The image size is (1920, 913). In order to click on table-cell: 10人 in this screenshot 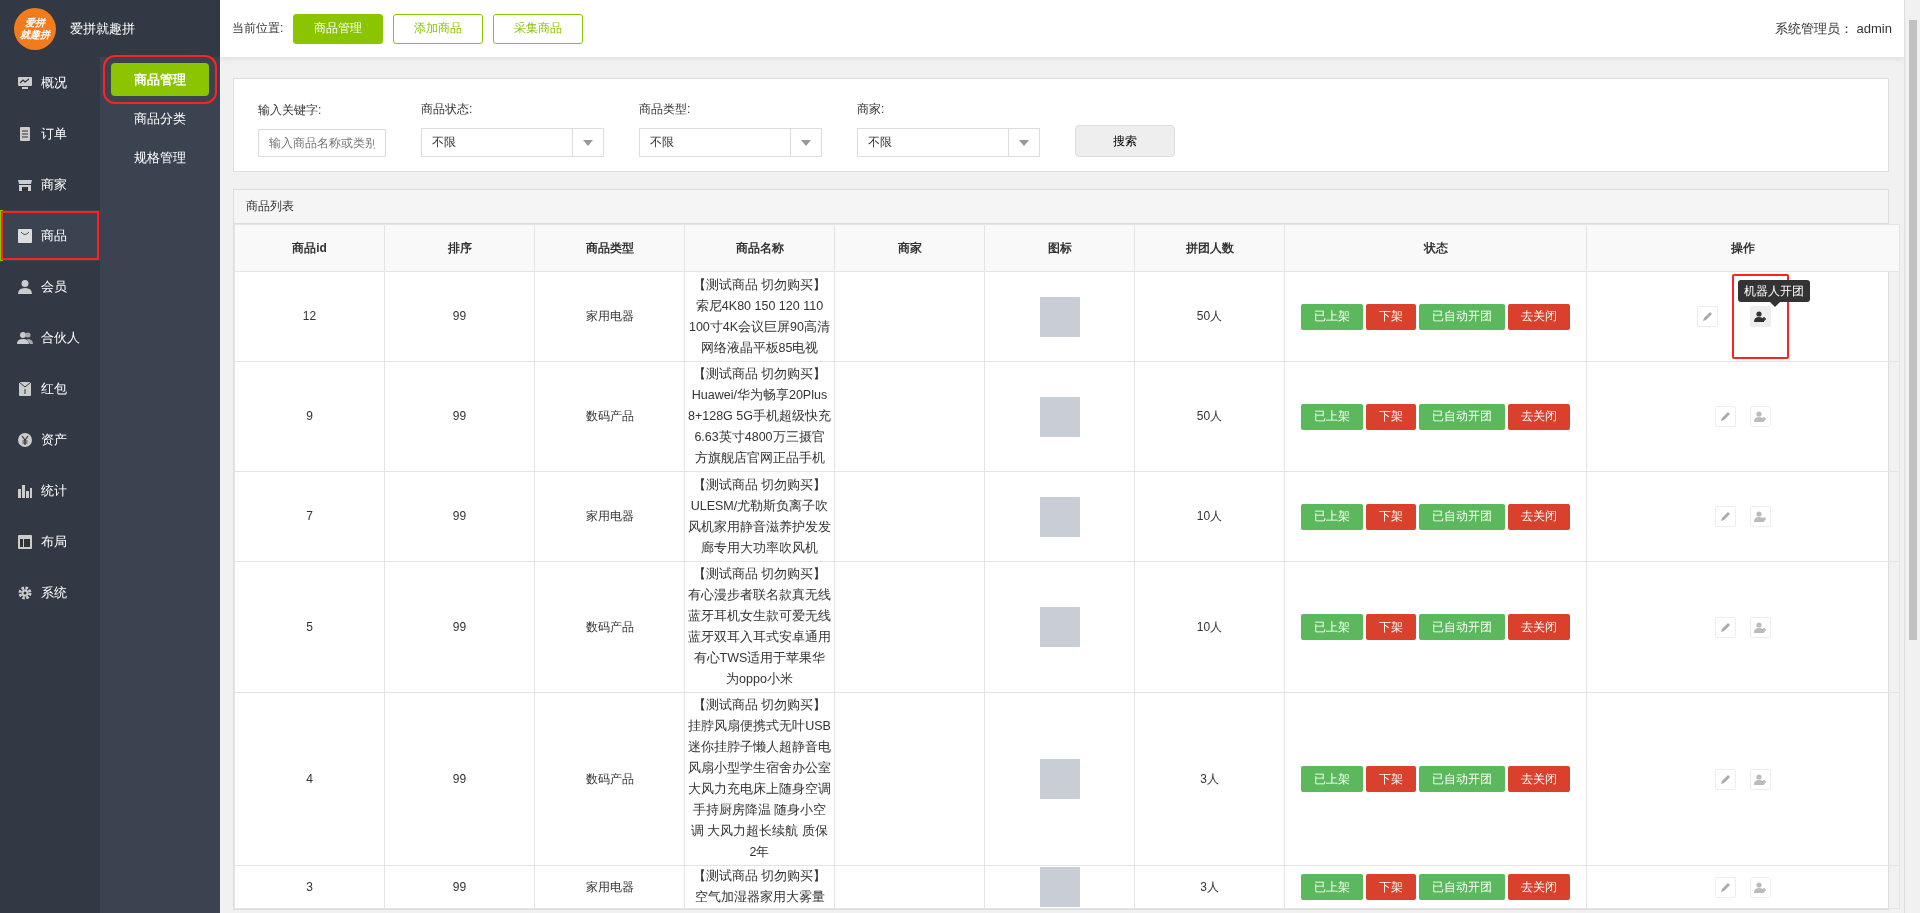, I will do `click(1209, 627)`.